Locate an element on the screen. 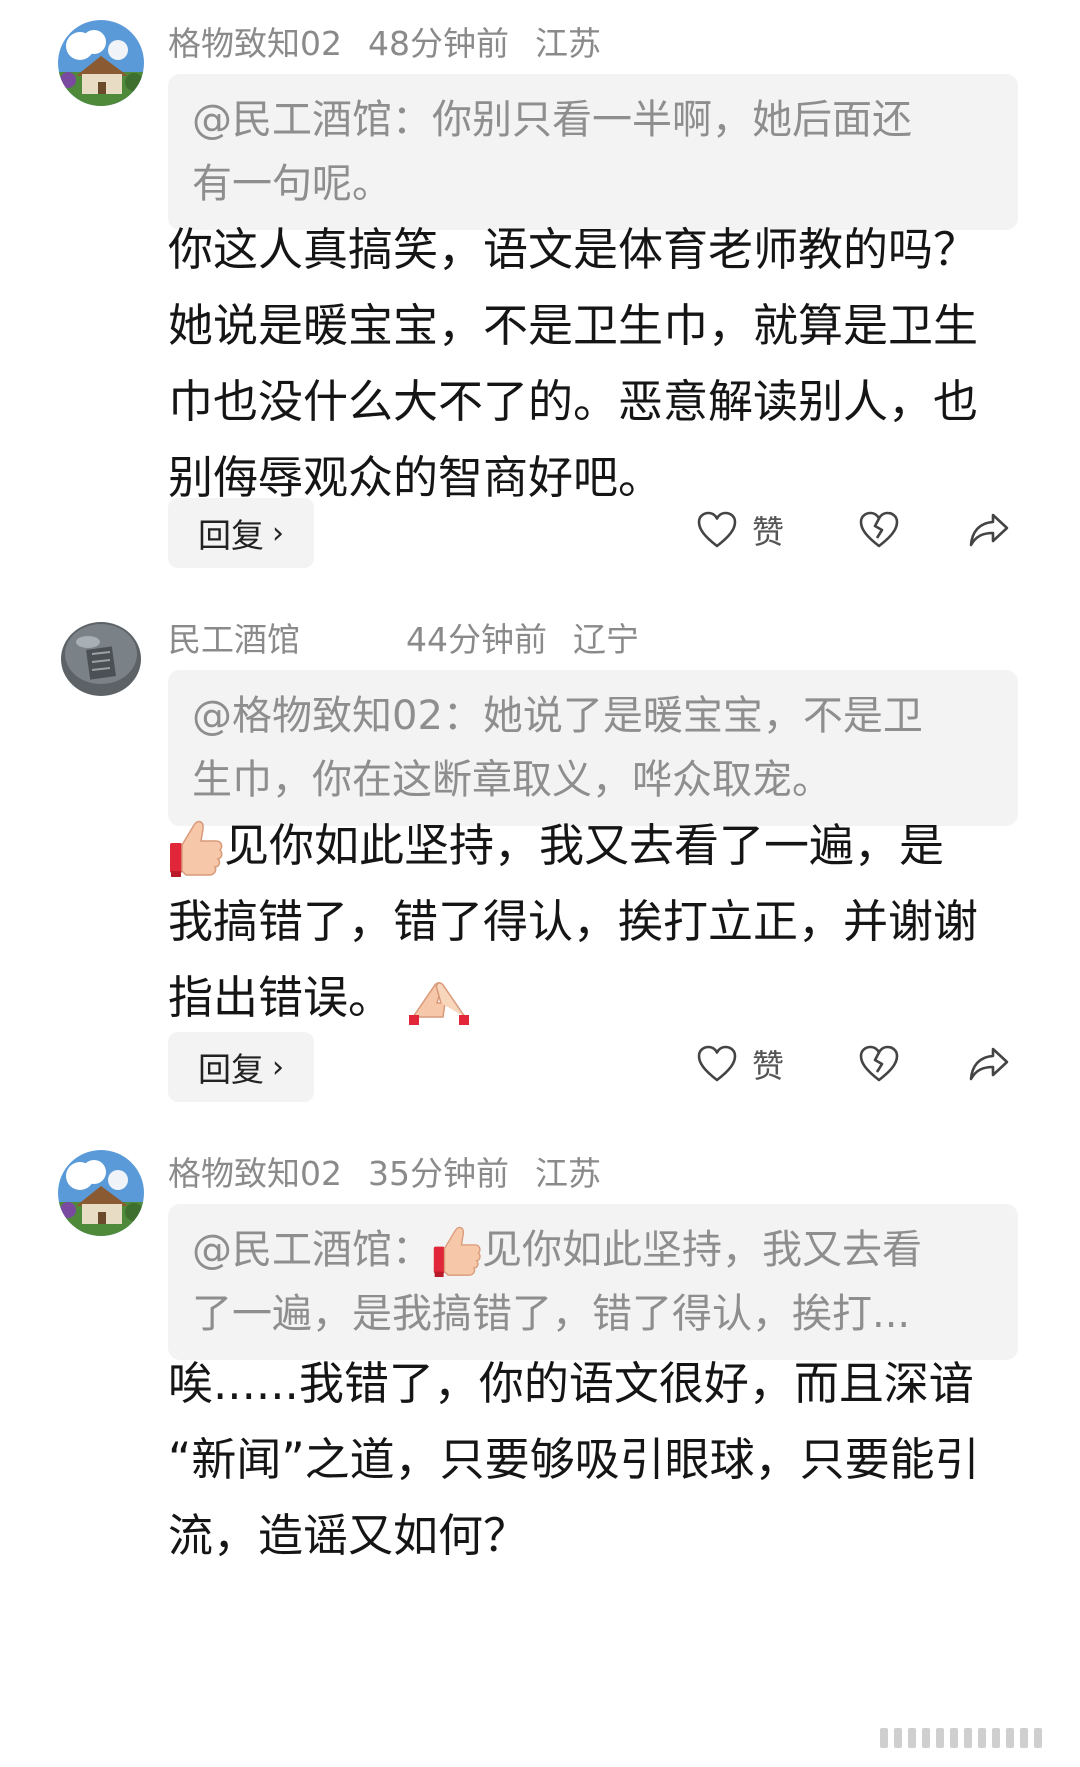 The height and width of the screenshot is (1767, 1080). quoted-comment: @格物致知02：她说了是暖宝宝，不是卫 生巾，你在这断章取义，哗众取宠。 is located at coordinates (593, 748).